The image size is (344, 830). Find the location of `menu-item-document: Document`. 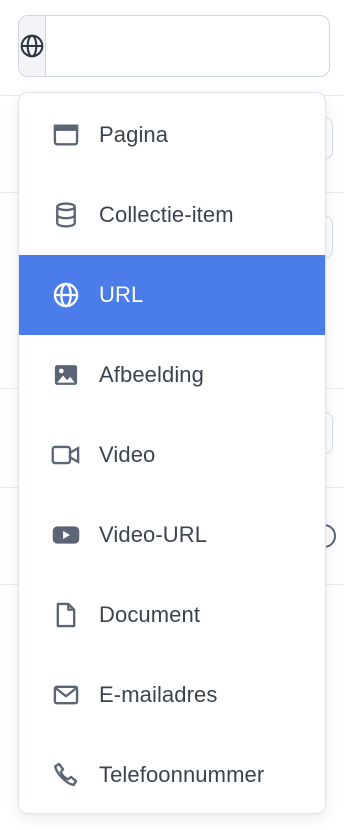

menu-item-document: Document is located at coordinates (172, 615).